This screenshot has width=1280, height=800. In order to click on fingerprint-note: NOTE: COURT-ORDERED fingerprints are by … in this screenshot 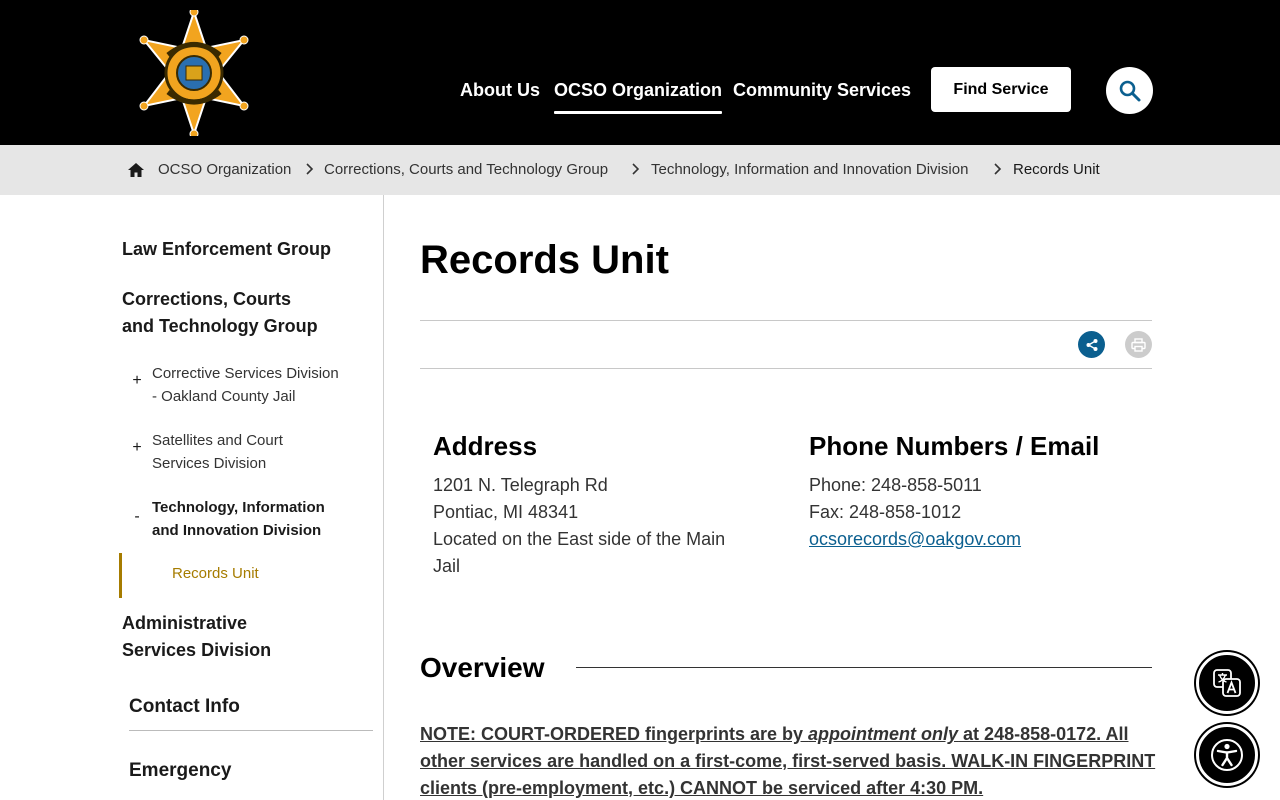, I will do `click(790, 760)`.